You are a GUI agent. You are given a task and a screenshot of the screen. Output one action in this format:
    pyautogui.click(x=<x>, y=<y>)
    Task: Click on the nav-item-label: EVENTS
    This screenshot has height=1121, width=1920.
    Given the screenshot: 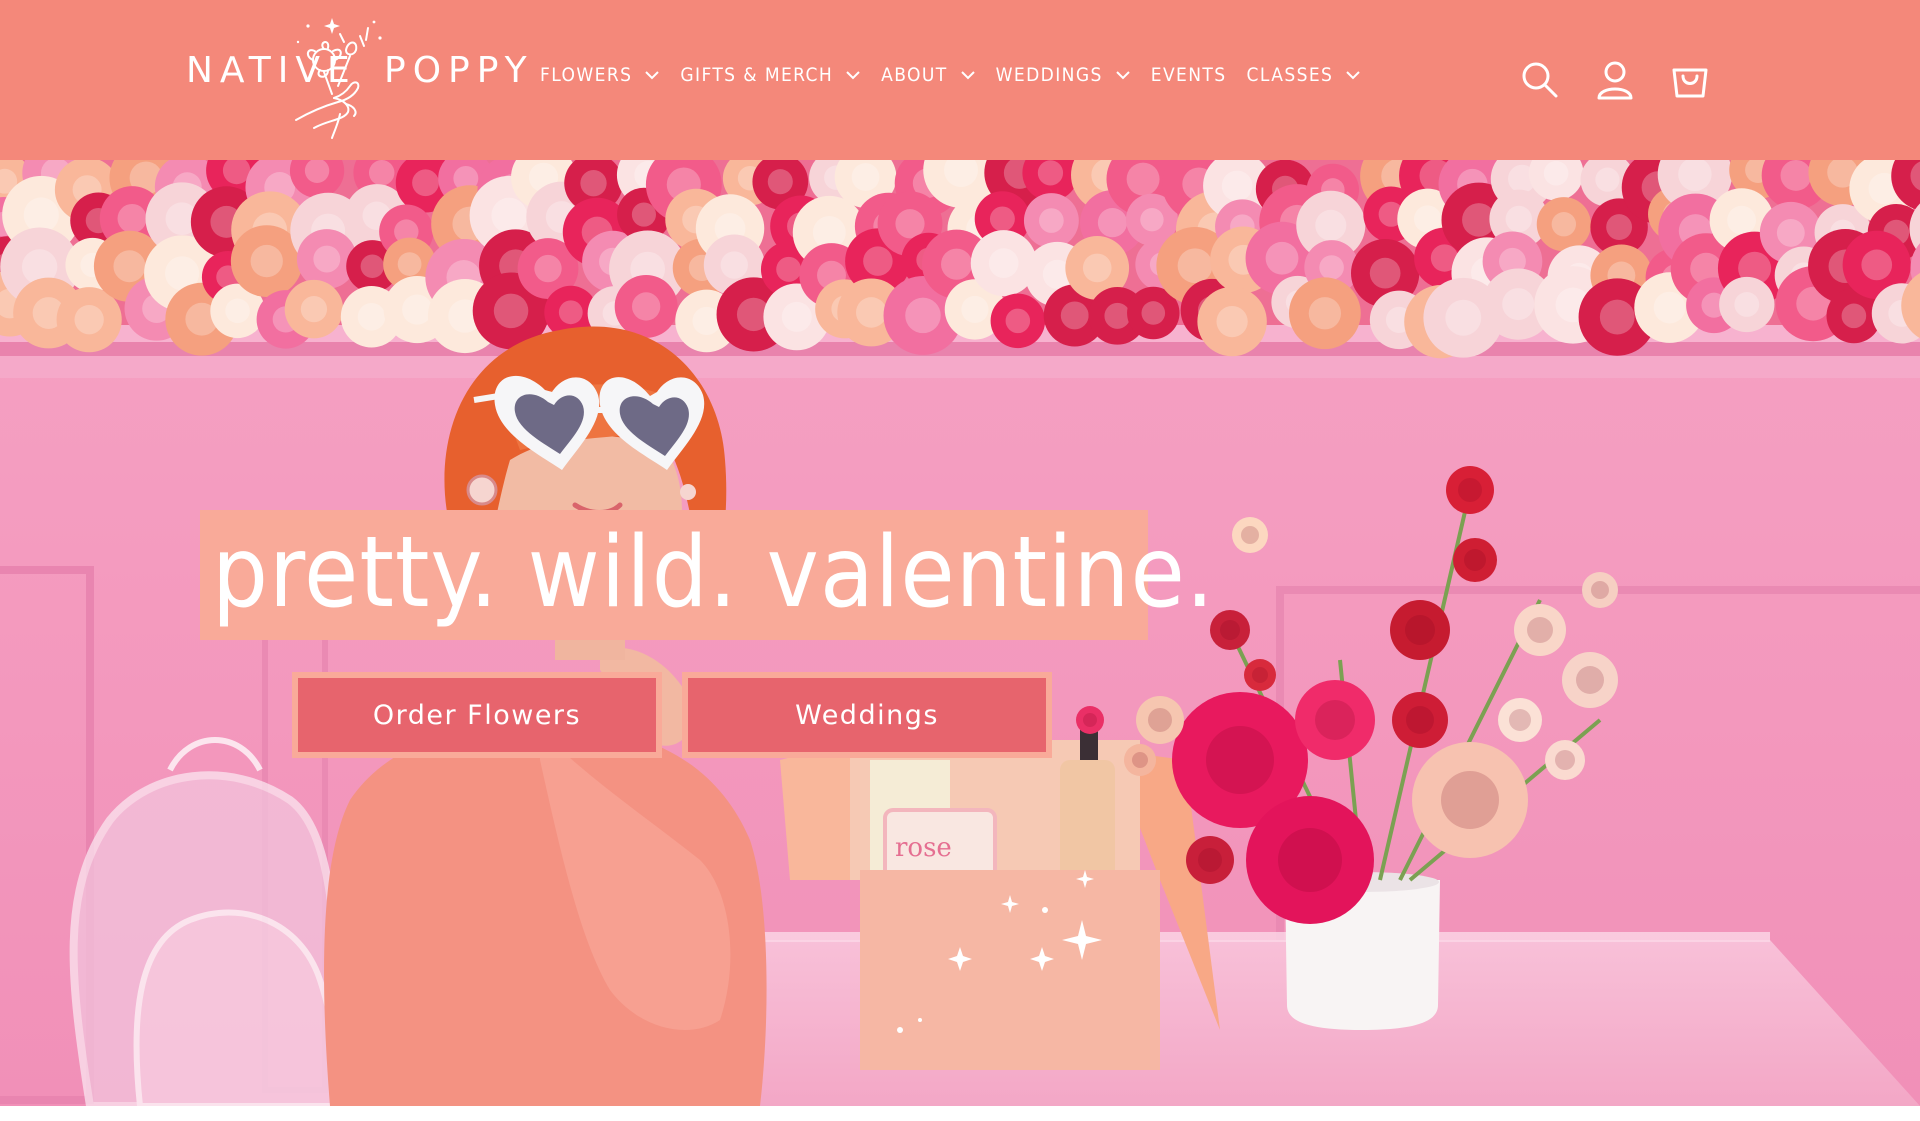 What is the action you would take?
    pyautogui.click(x=1188, y=75)
    